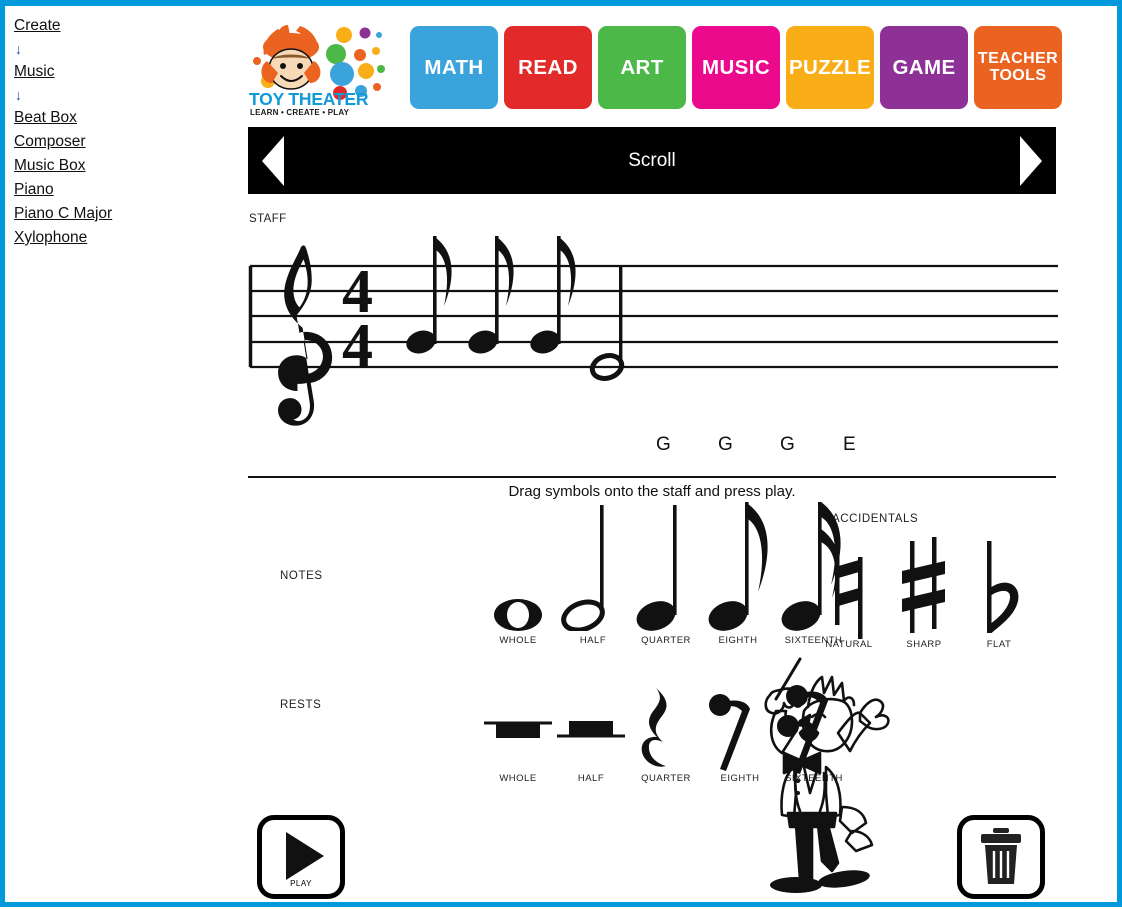 This screenshot has height=910, width=1122. I want to click on quarter-note-icon, so click(656, 568).